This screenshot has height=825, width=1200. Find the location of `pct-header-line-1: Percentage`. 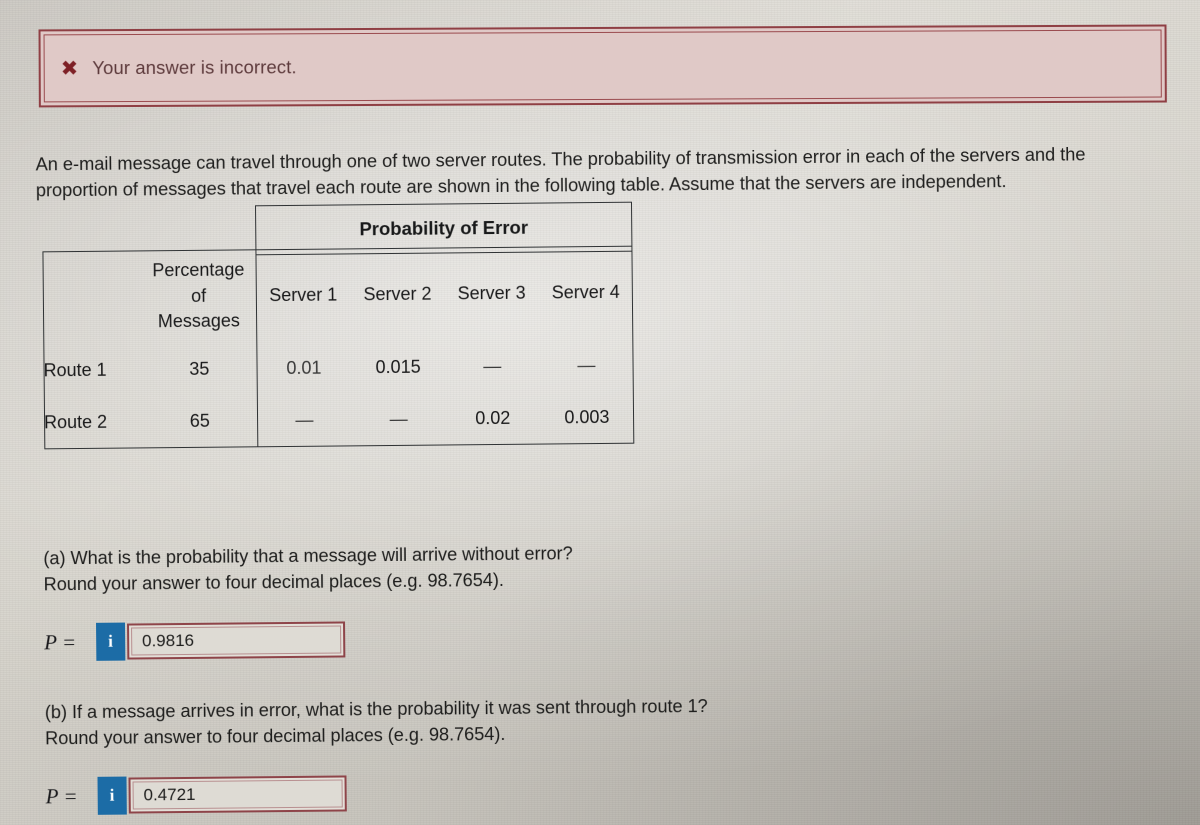

pct-header-line-1: Percentage is located at coordinates (198, 270).